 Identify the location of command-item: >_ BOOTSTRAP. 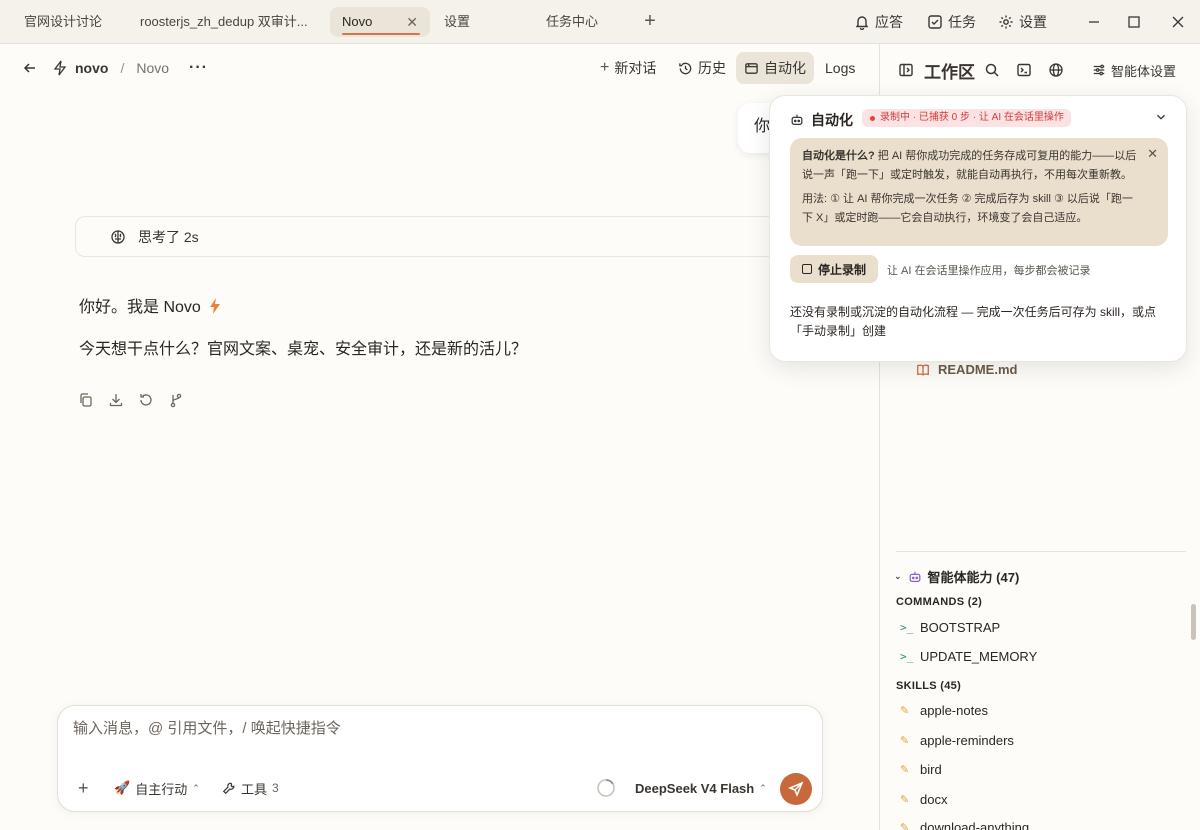
(950, 627).